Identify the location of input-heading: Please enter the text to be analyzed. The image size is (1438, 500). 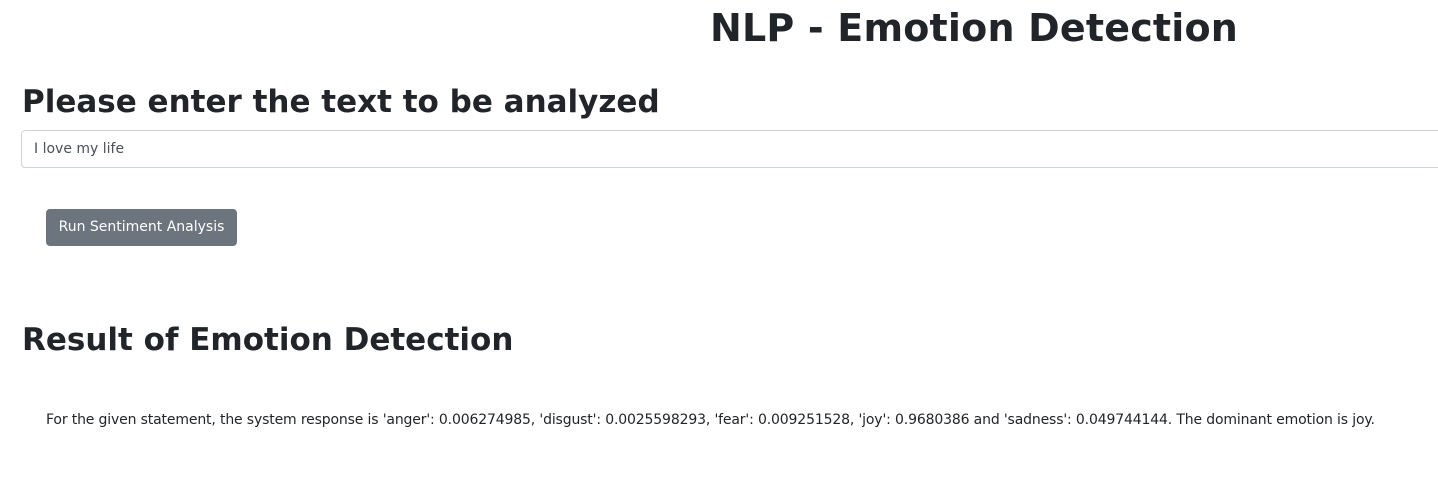
(341, 102).